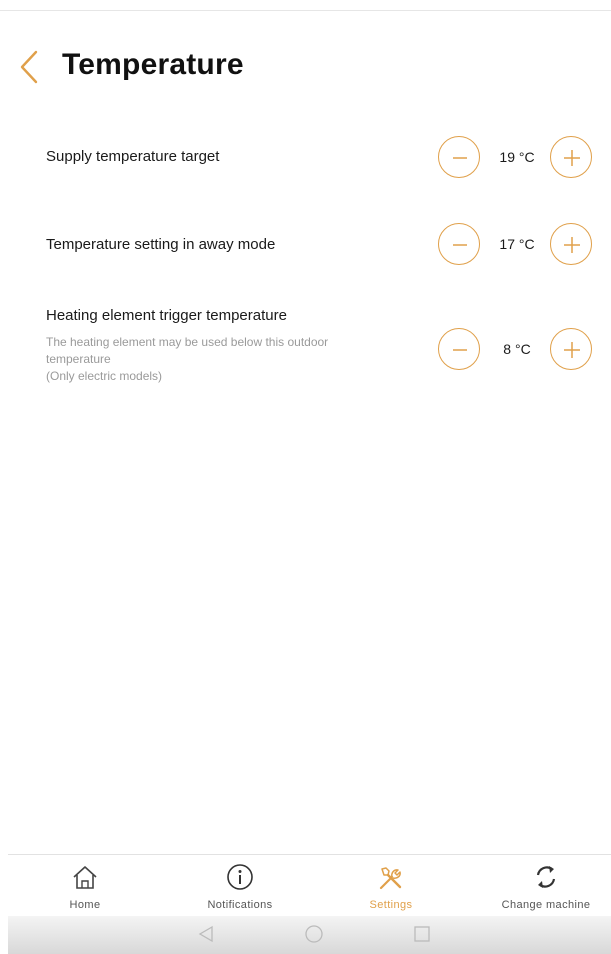 This screenshot has height=954, width=611. I want to click on page-title: Temperature, so click(153, 64).